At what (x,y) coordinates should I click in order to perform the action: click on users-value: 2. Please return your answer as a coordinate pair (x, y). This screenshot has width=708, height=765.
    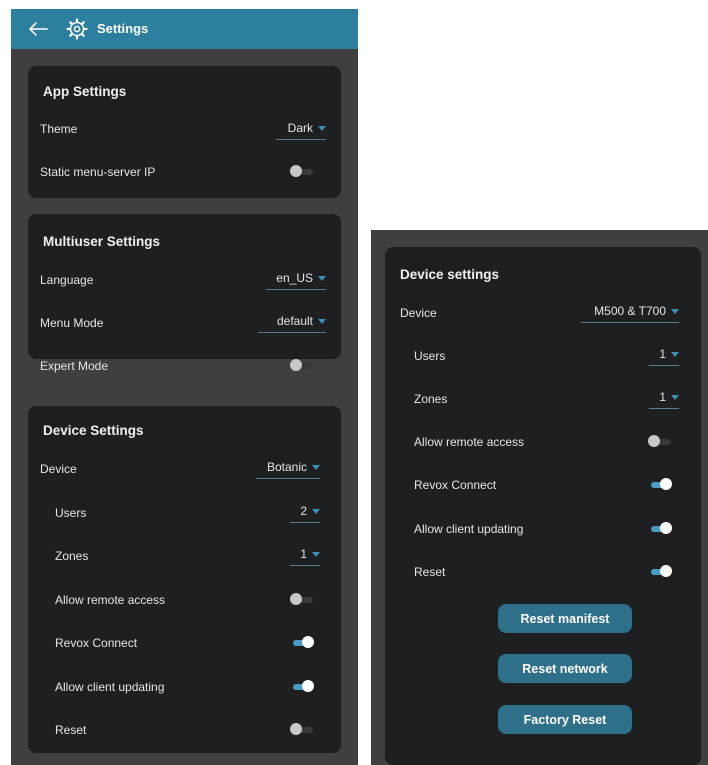
    Looking at the image, I should click on (303, 511).